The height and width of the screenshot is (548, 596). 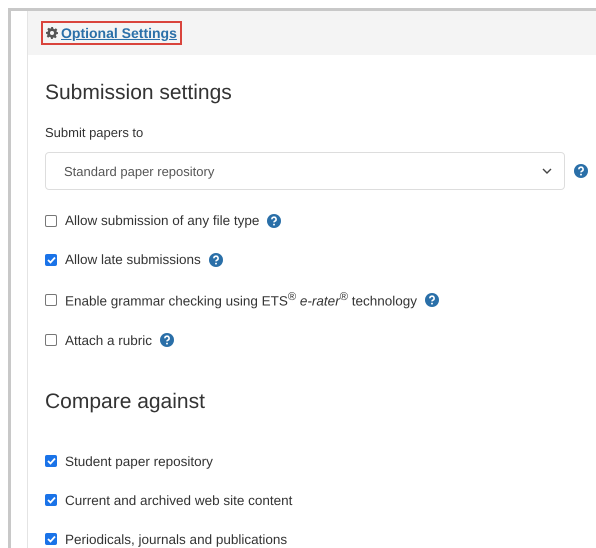 What do you see at coordinates (111, 33) in the screenshot?
I see `optional-settings-link: Optional Settings` at bounding box center [111, 33].